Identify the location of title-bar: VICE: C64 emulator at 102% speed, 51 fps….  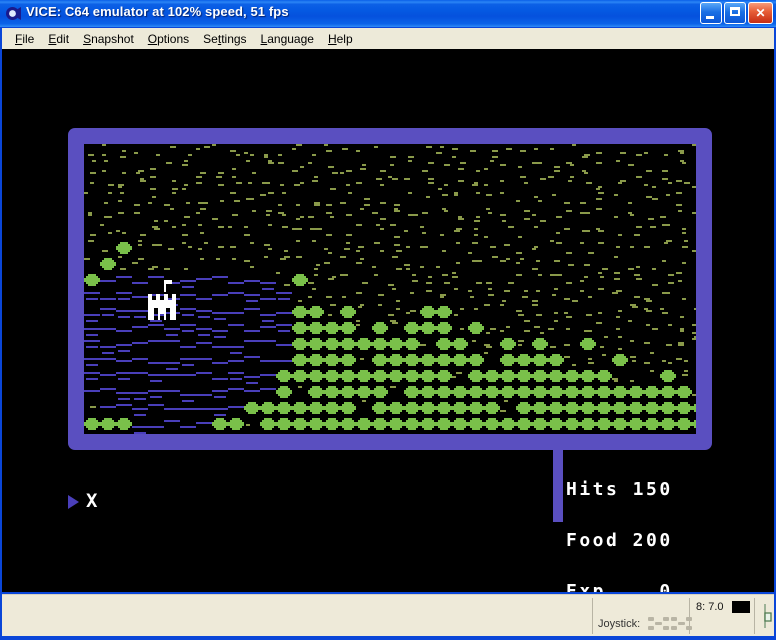
(388, 13).